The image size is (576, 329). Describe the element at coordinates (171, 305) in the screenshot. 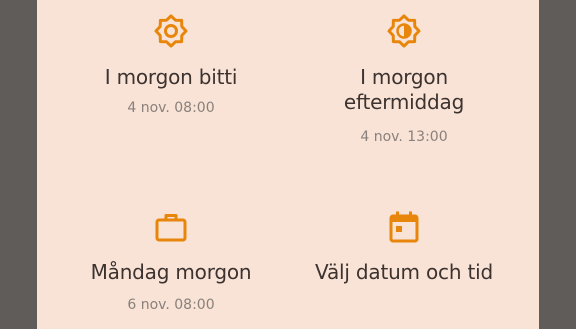

I see `option-time: 6 nov. 08:00` at that location.